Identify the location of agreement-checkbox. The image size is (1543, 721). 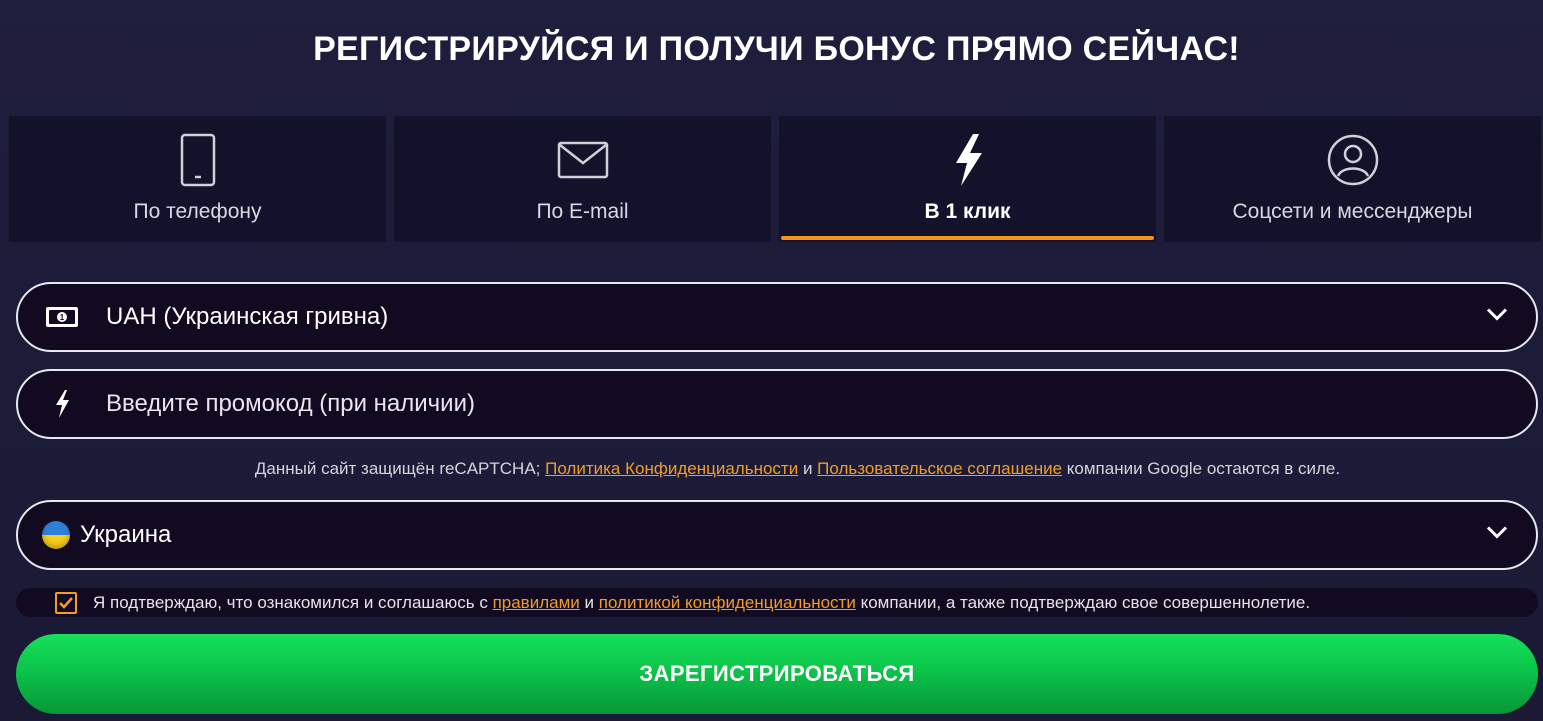
(66, 602).